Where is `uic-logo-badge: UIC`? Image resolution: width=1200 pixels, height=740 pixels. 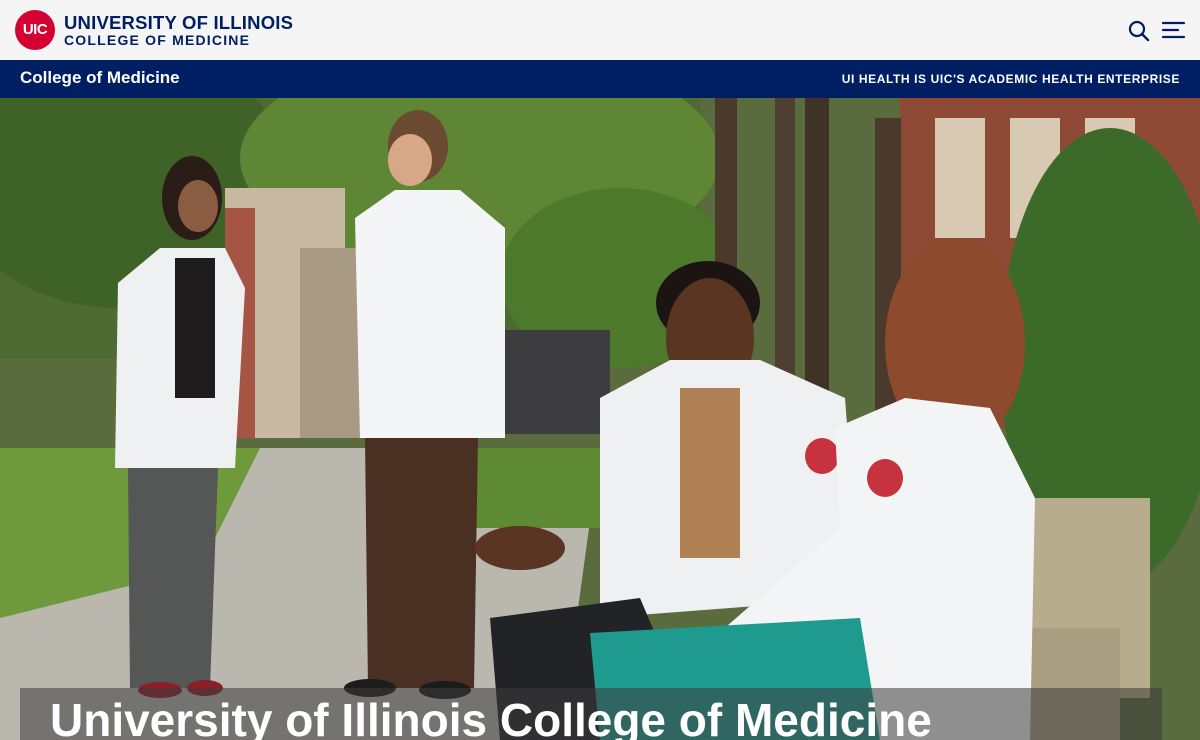 uic-logo-badge: UIC is located at coordinates (35, 30).